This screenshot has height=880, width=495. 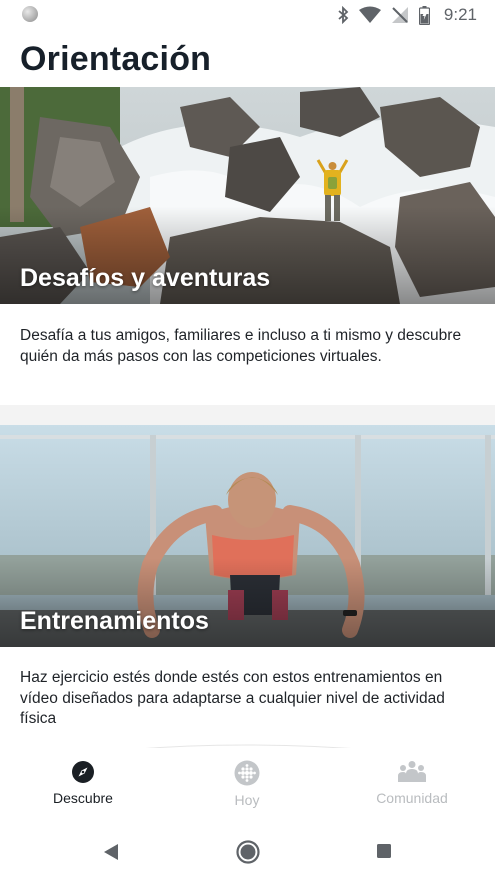 What do you see at coordinates (83, 784) in the screenshot?
I see `tab-descubre: Descubre` at bounding box center [83, 784].